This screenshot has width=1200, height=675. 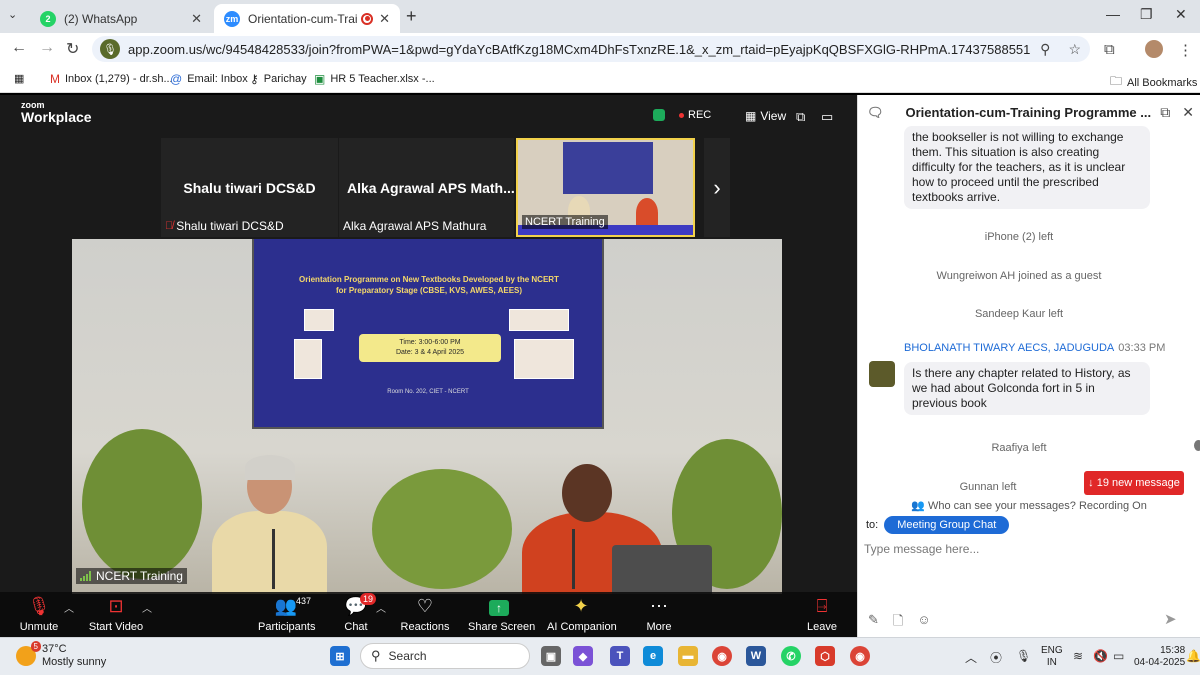 I want to click on reactions-button: ♡ Reactions, so click(x=425, y=613).